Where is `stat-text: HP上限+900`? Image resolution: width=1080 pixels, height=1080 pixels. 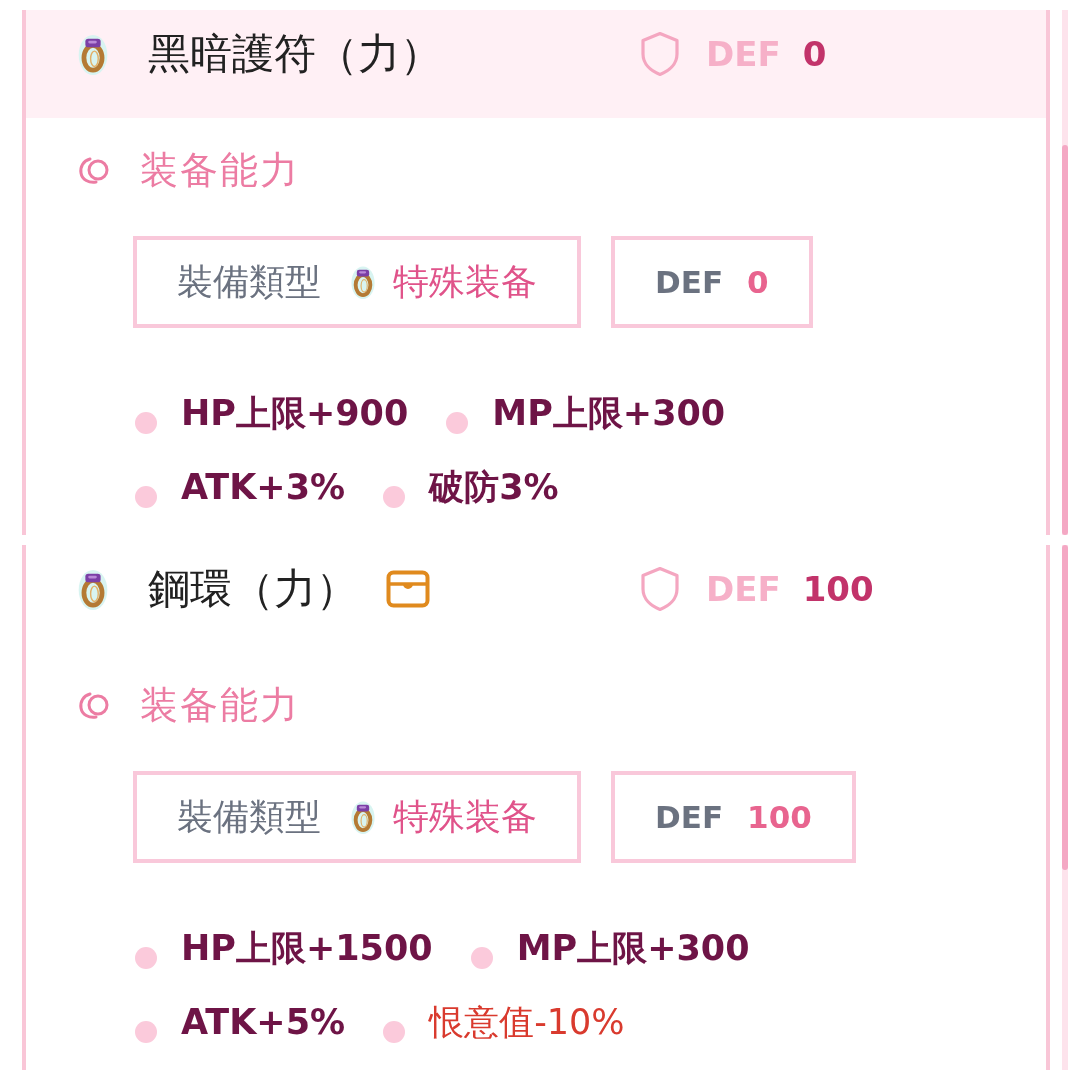
stat-text: HP上限+900 is located at coordinates (295, 413).